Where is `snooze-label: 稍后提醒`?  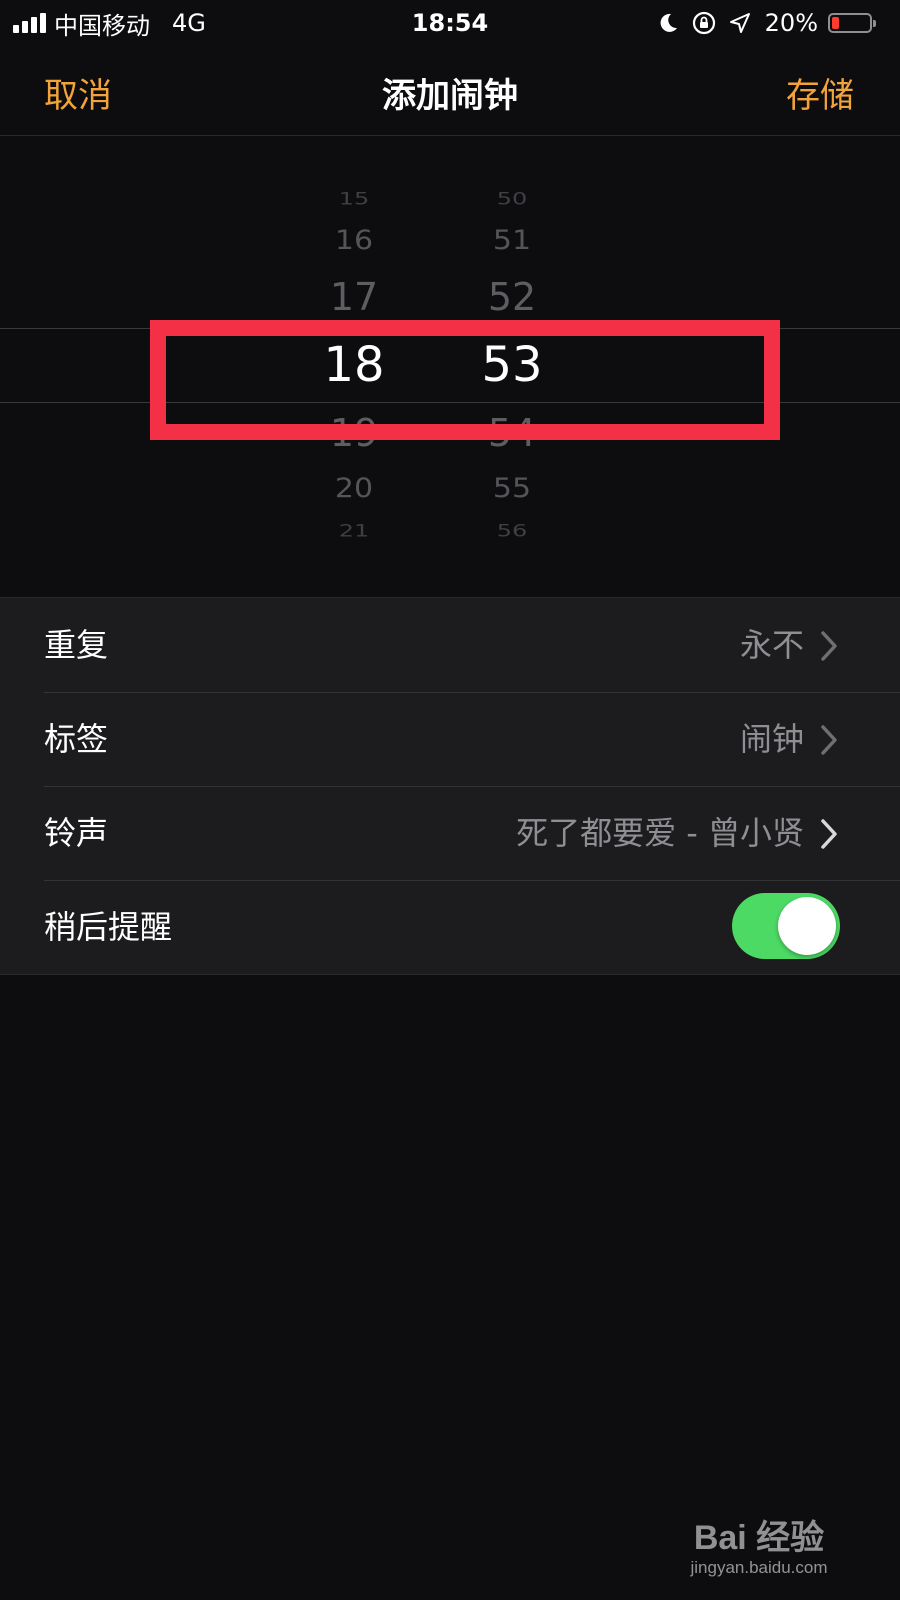 snooze-label: 稍后提醒 is located at coordinates (108, 927).